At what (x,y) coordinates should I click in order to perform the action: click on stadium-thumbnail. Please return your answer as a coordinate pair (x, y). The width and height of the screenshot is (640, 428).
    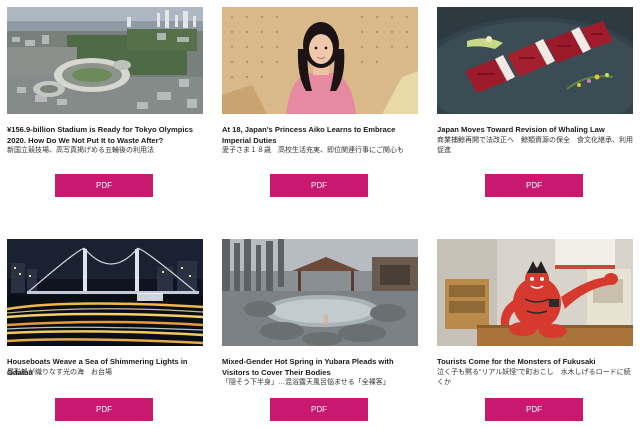
    Looking at the image, I should click on (105, 60).